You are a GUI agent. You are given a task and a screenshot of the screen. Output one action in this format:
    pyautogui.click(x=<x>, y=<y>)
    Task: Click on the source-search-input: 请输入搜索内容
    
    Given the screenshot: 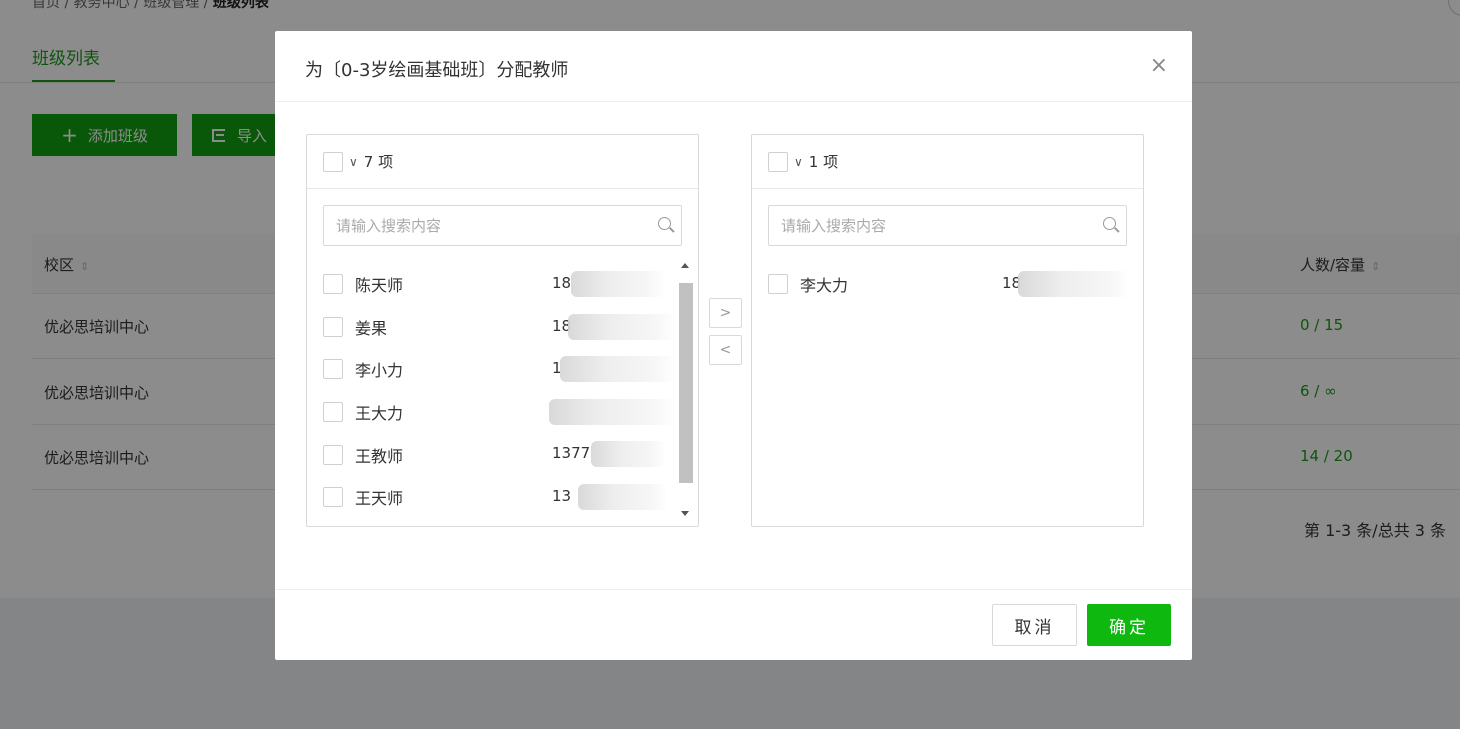 What is the action you would take?
    pyautogui.click(x=502, y=225)
    